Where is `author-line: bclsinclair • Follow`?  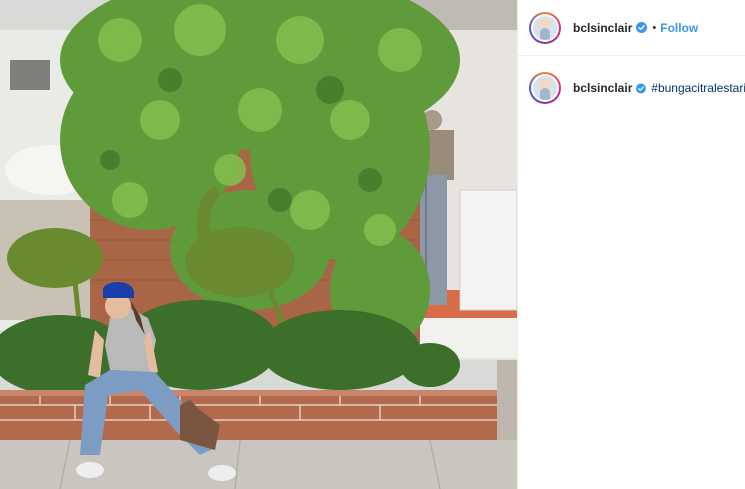 author-line: bclsinclair • Follow is located at coordinates (635, 28).